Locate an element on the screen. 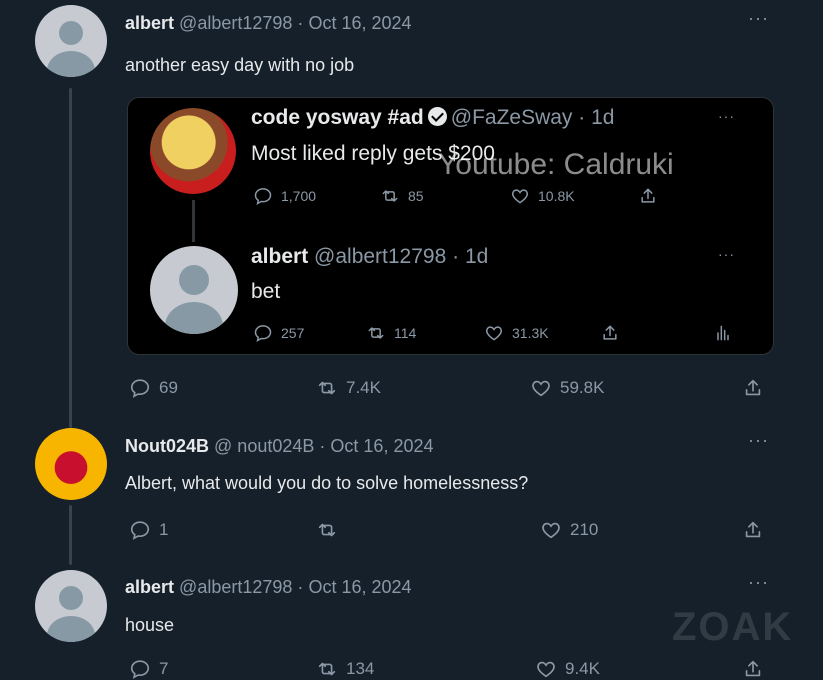  reply-button: 1,700 is located at coordinates (284, 196).